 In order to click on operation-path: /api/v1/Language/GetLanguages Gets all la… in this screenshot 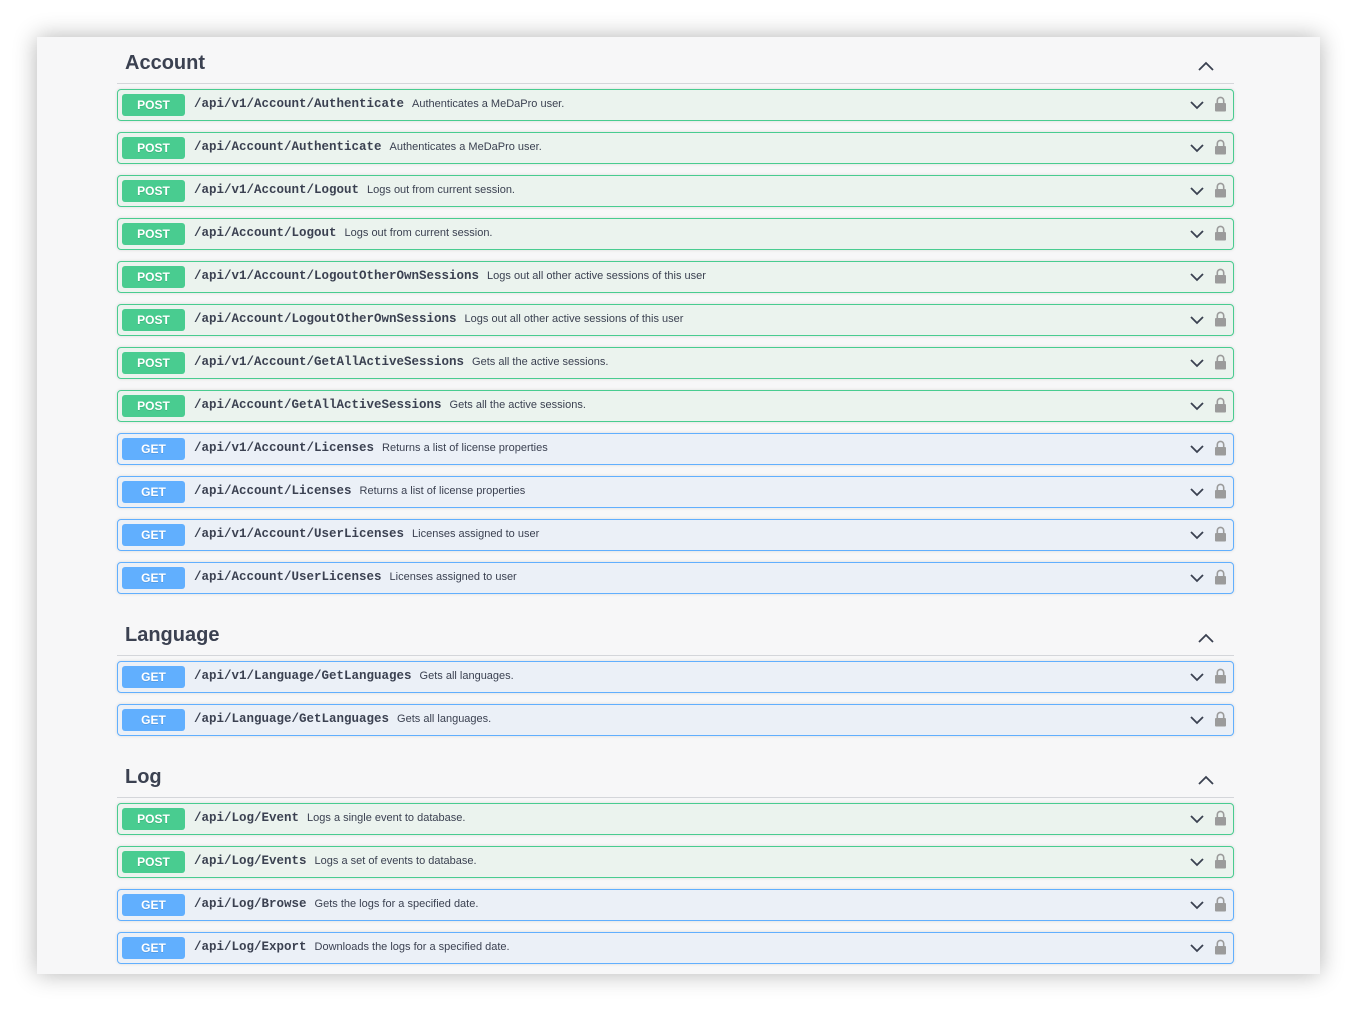, I will do `click(354, 676)`.